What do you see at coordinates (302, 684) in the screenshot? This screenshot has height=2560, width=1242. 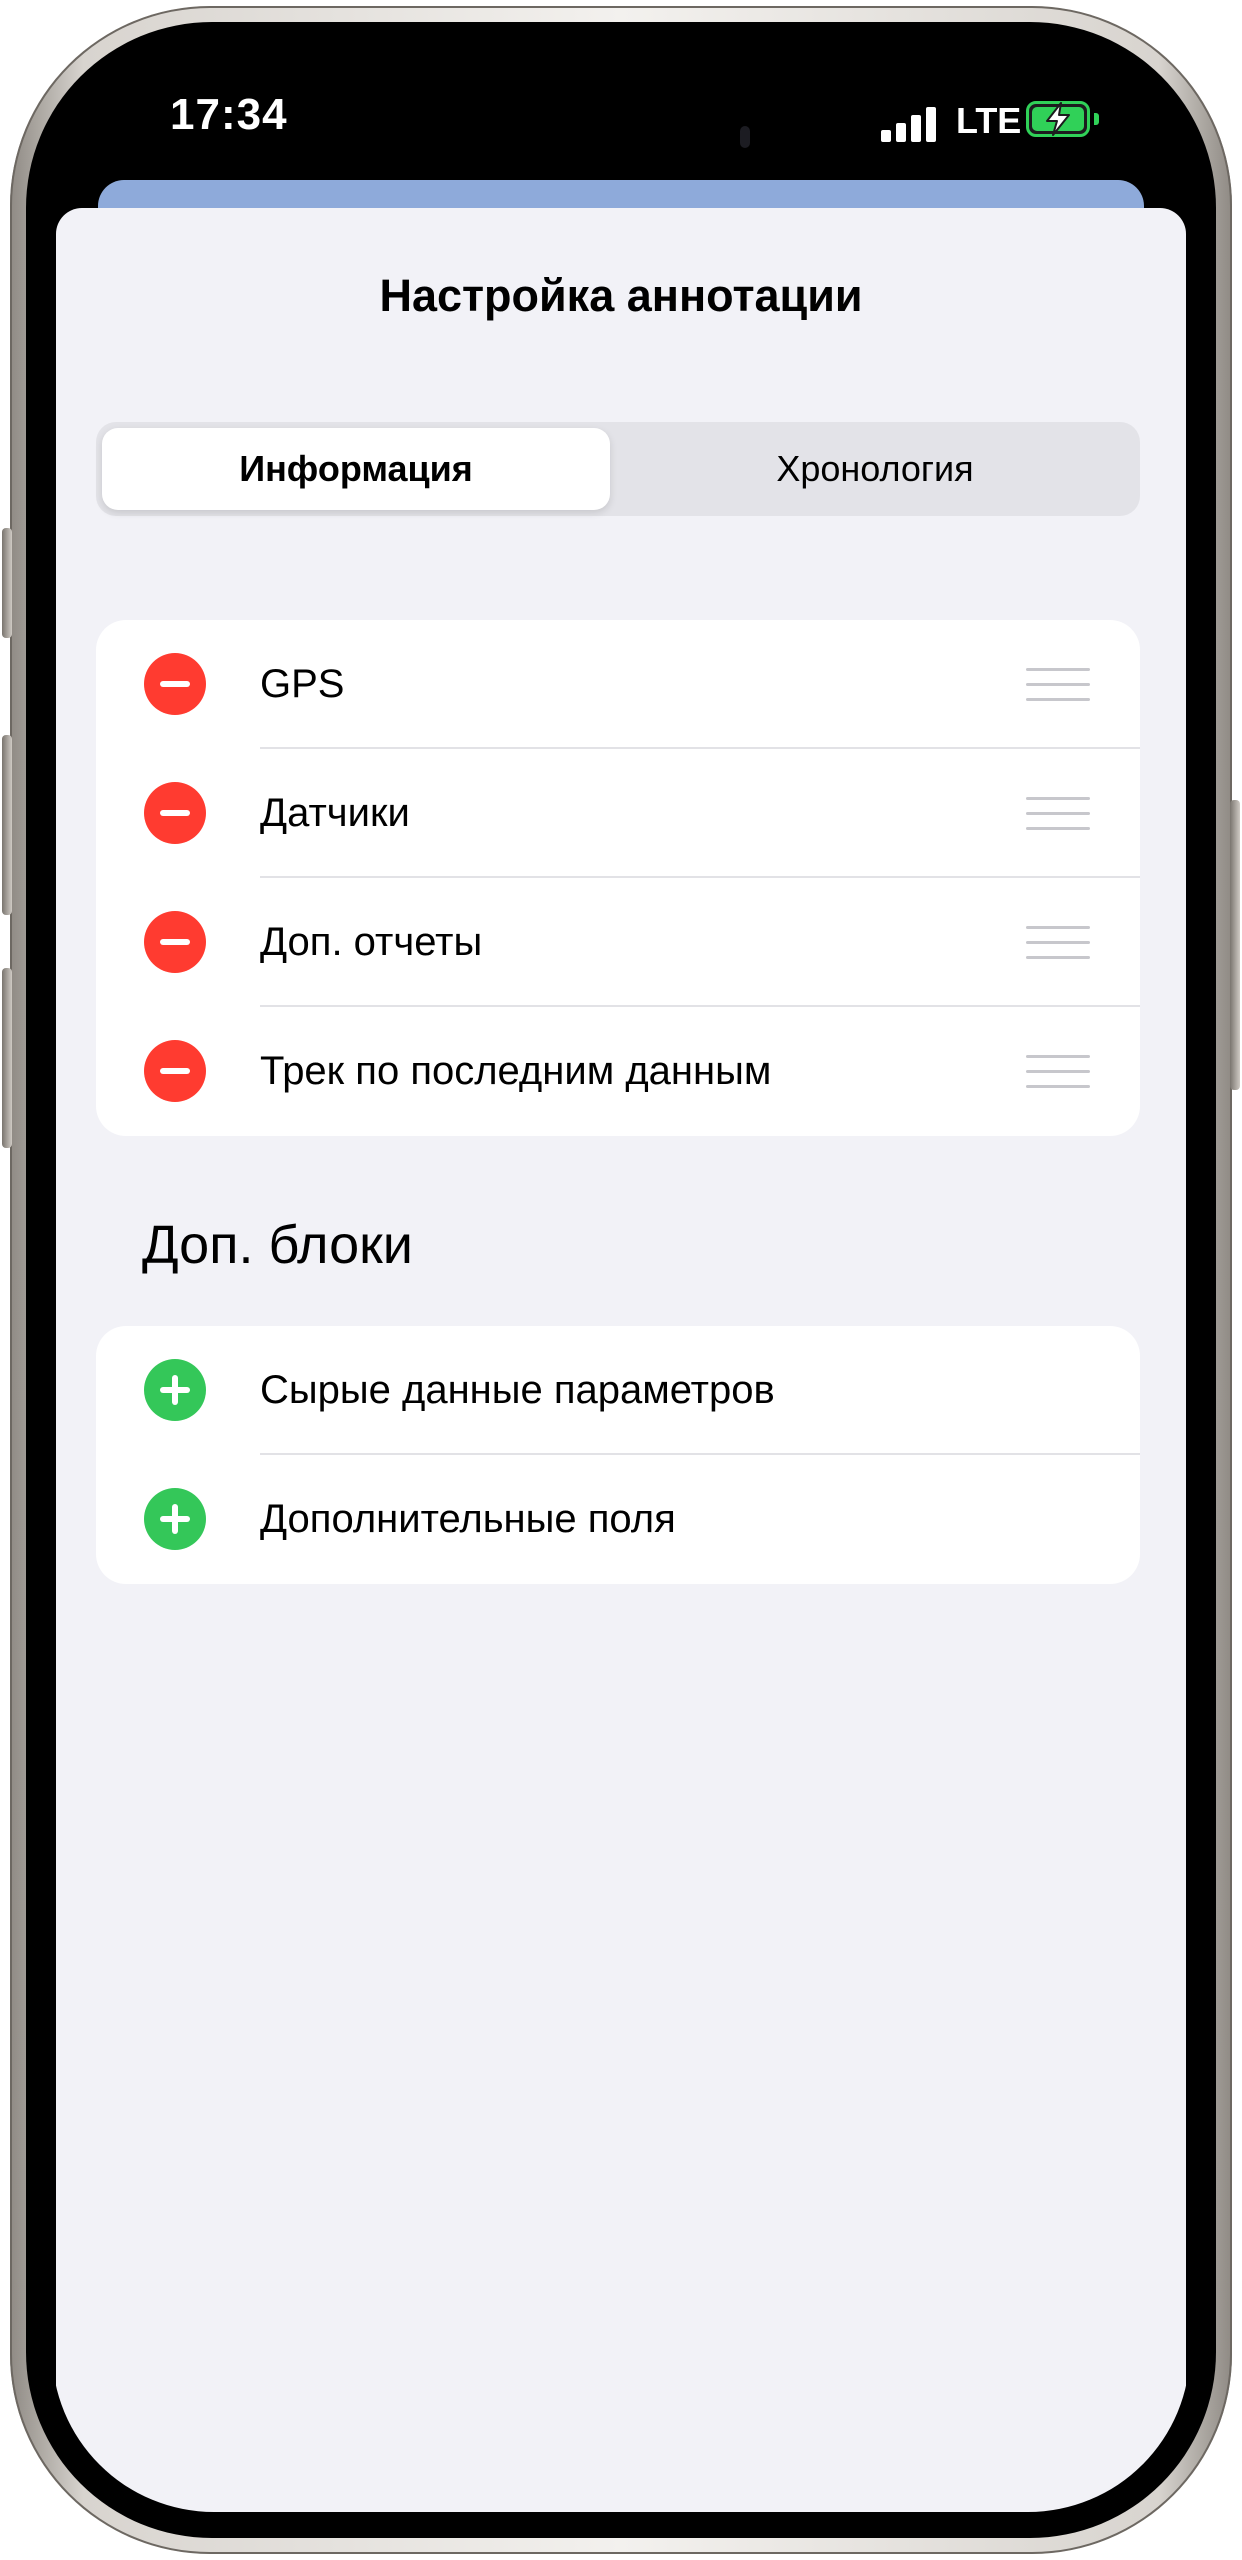 I see `list-item-label: GPS` at bounding box center [302, 684].